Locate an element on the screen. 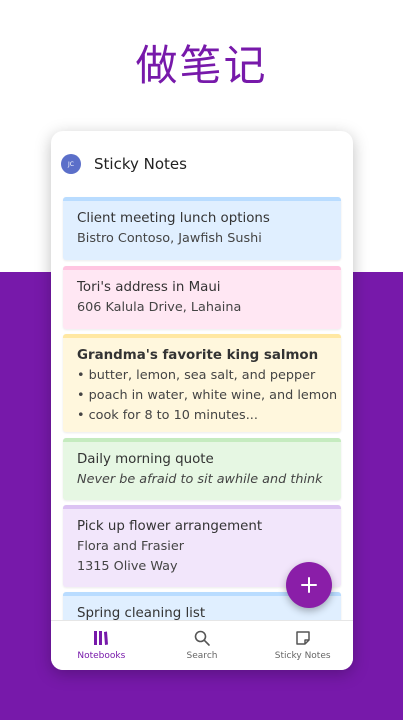  note-title: Grandma's favorite king salmon is located at coordinates (198, 355).